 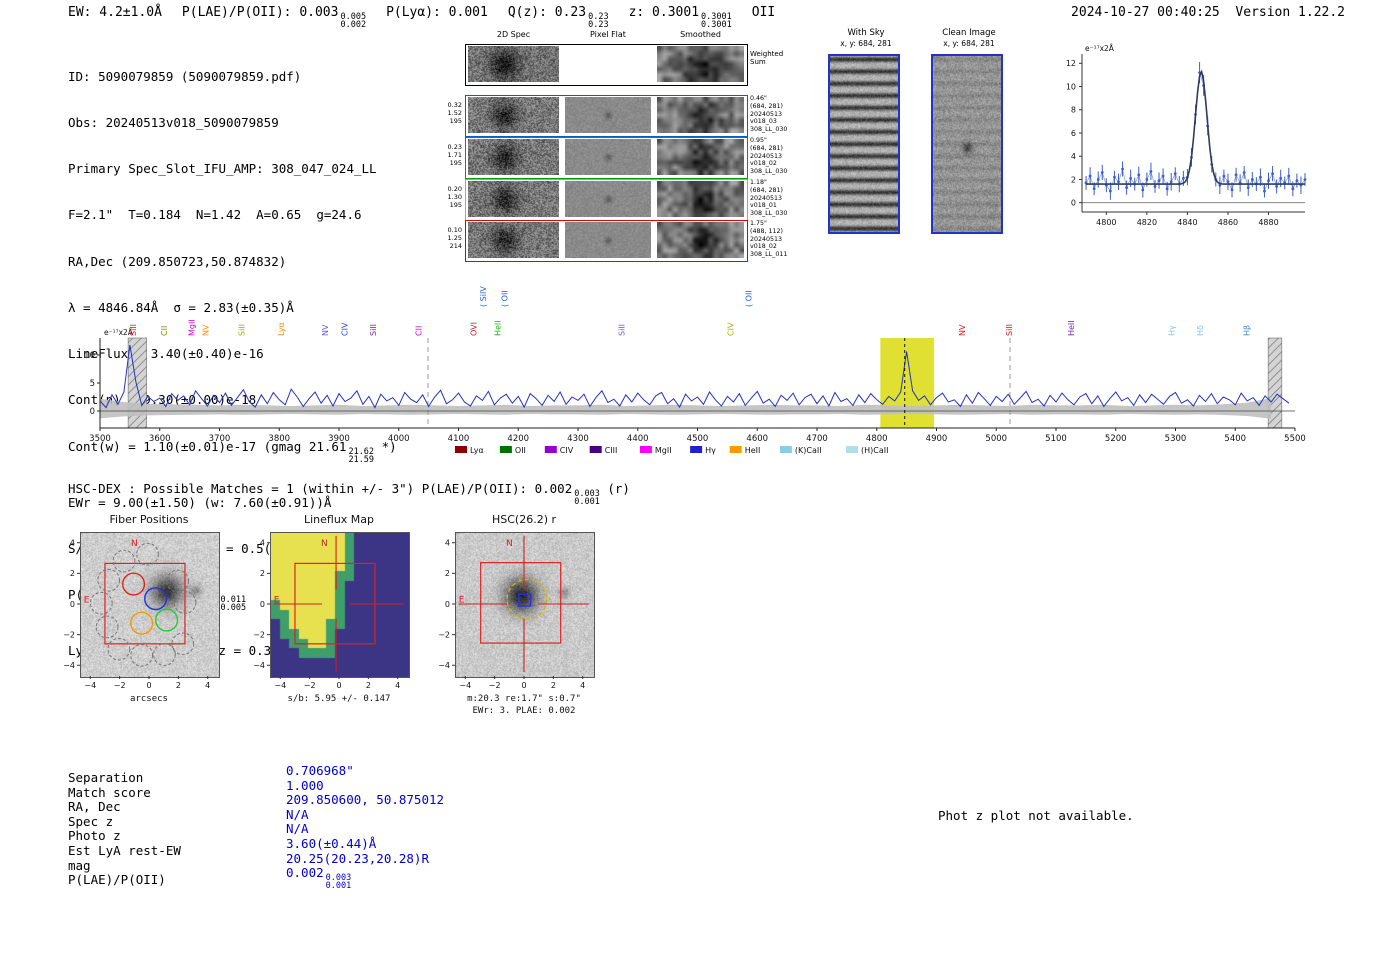 What do you see at coordinates (1235, 439) in the screenshot?
I see `svg-text: 5400` at bounding box center [1235, 439].